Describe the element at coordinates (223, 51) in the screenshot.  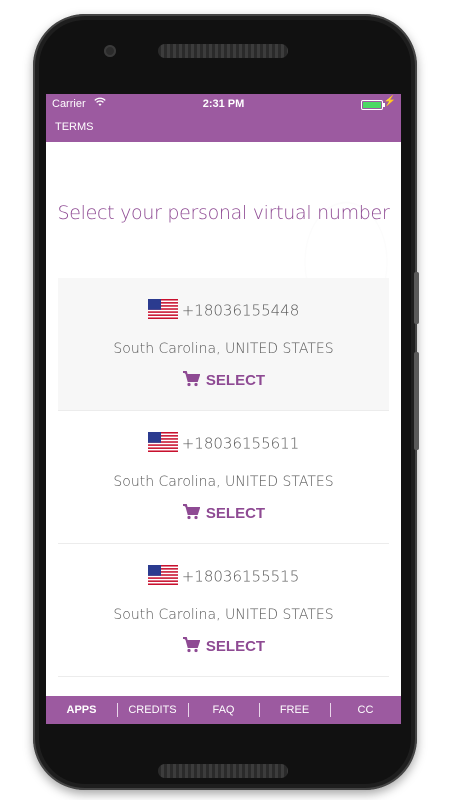
I see `top-speaker-grille` at that location.